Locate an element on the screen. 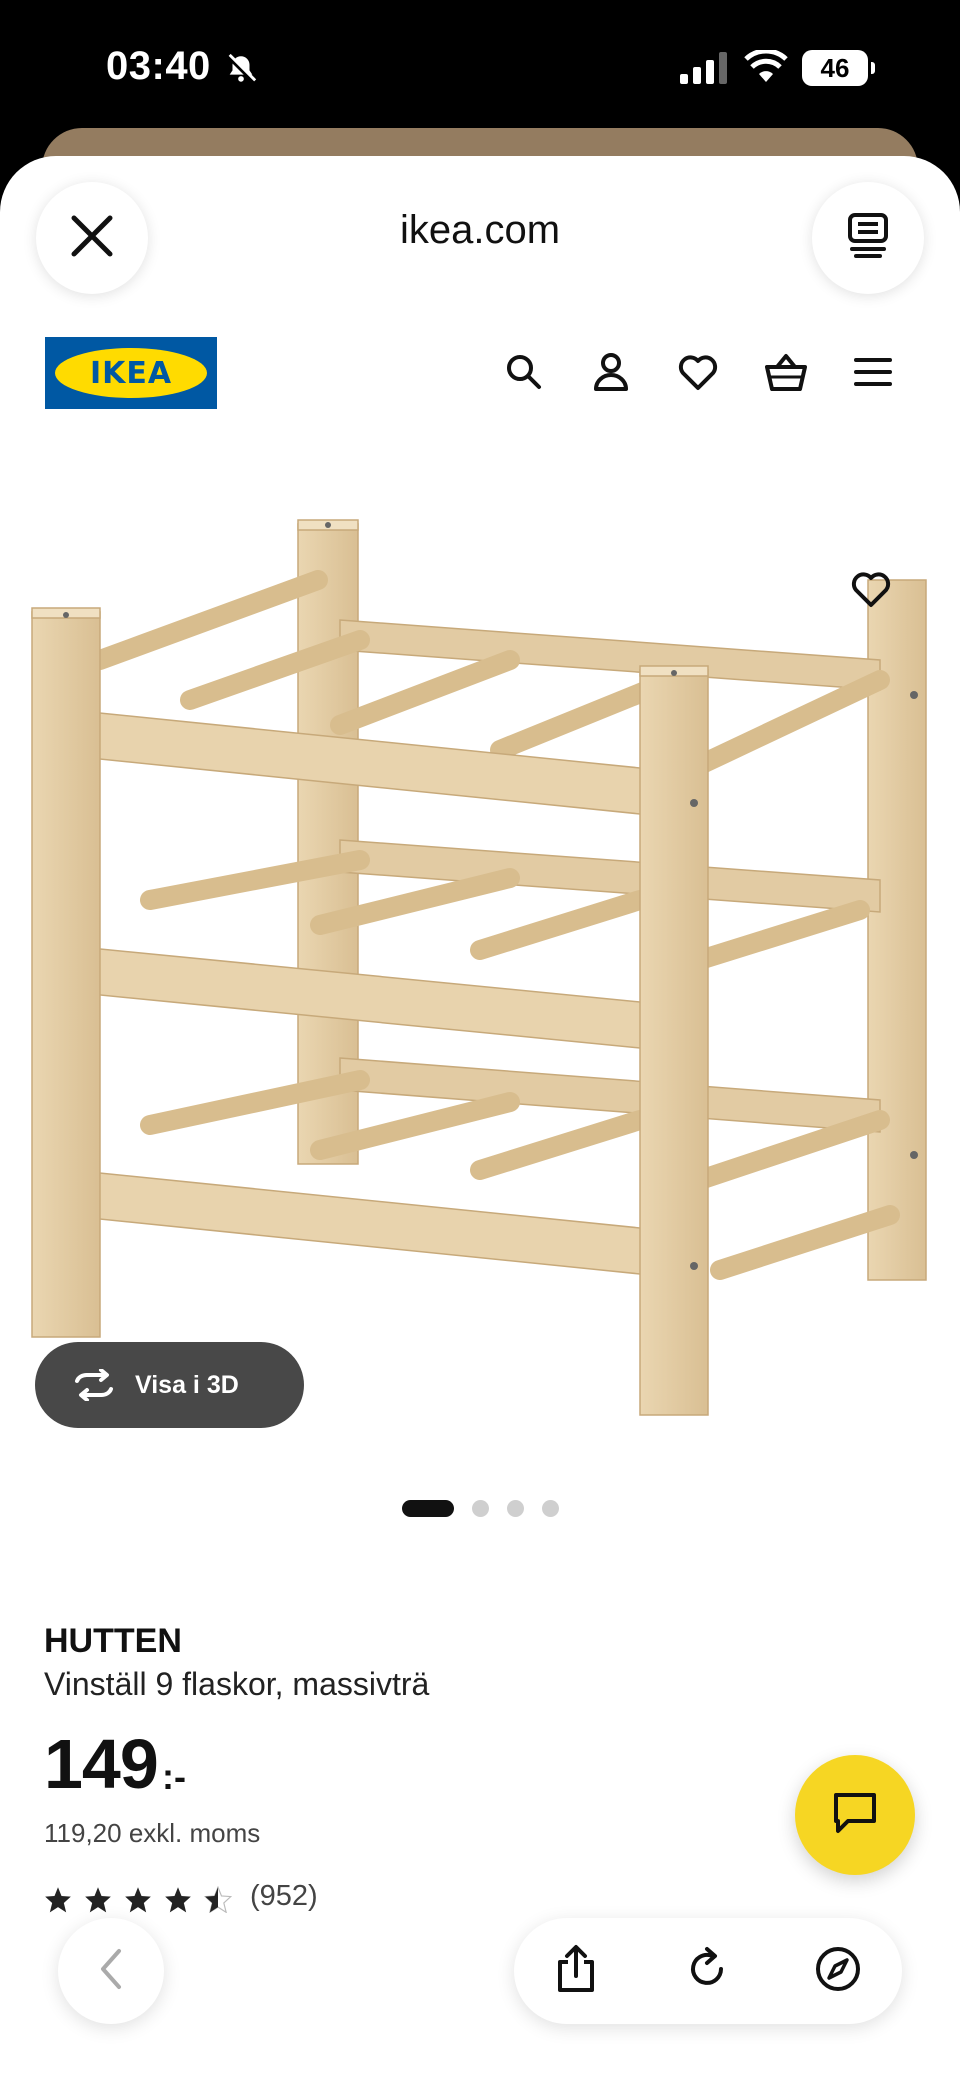  account-icon is located at coordinates (611, 372).